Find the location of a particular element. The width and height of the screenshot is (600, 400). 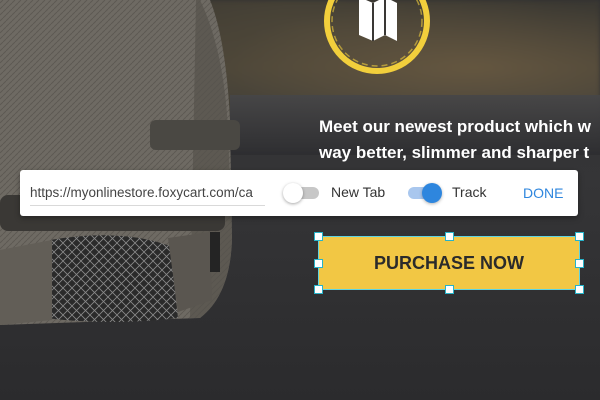

resize-handle-top-center is located at coordinates (449, 236).